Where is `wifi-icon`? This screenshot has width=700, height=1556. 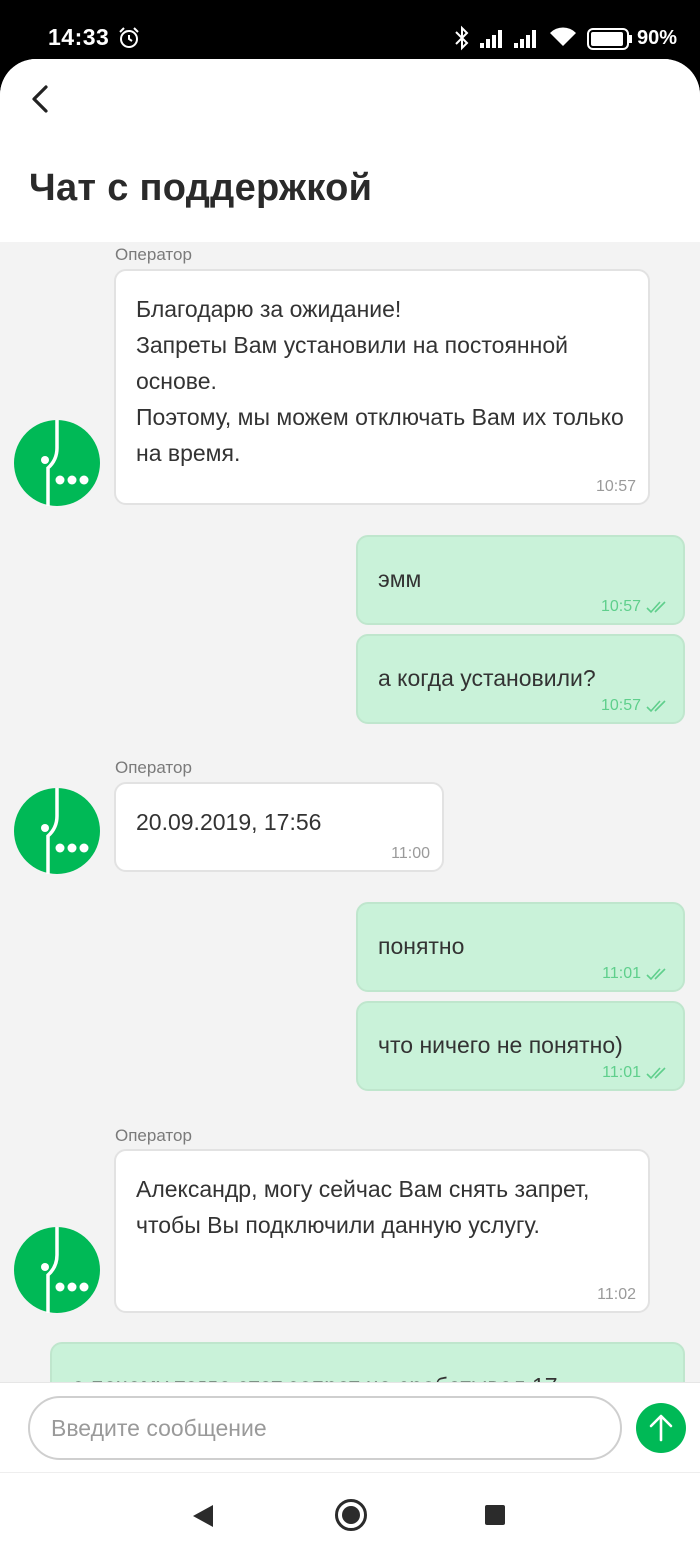
wifi-icon is located at coordinates (563, 36).